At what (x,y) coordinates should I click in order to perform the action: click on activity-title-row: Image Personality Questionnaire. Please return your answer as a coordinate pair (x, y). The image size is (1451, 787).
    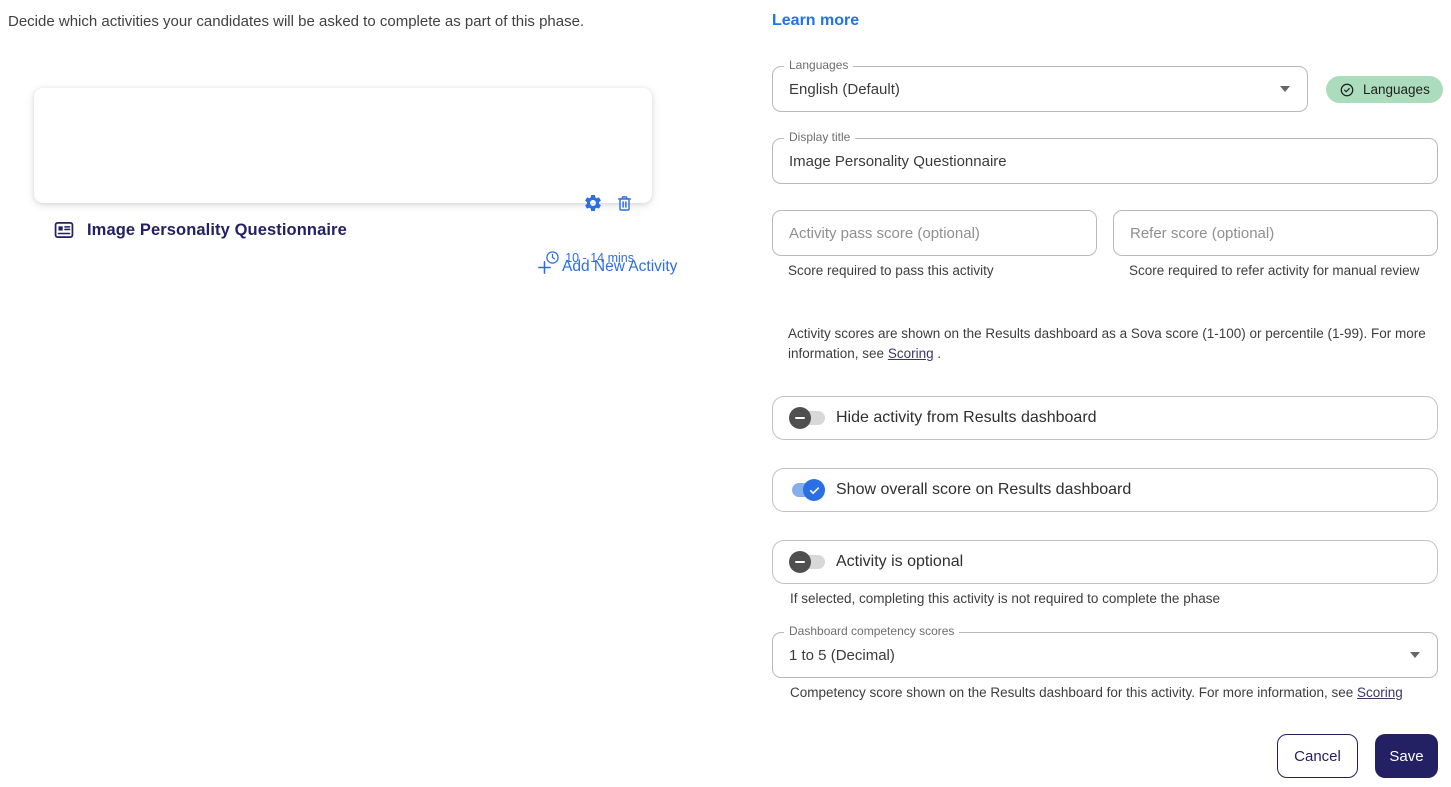
    Looking at the image, I should click on (200, 230).